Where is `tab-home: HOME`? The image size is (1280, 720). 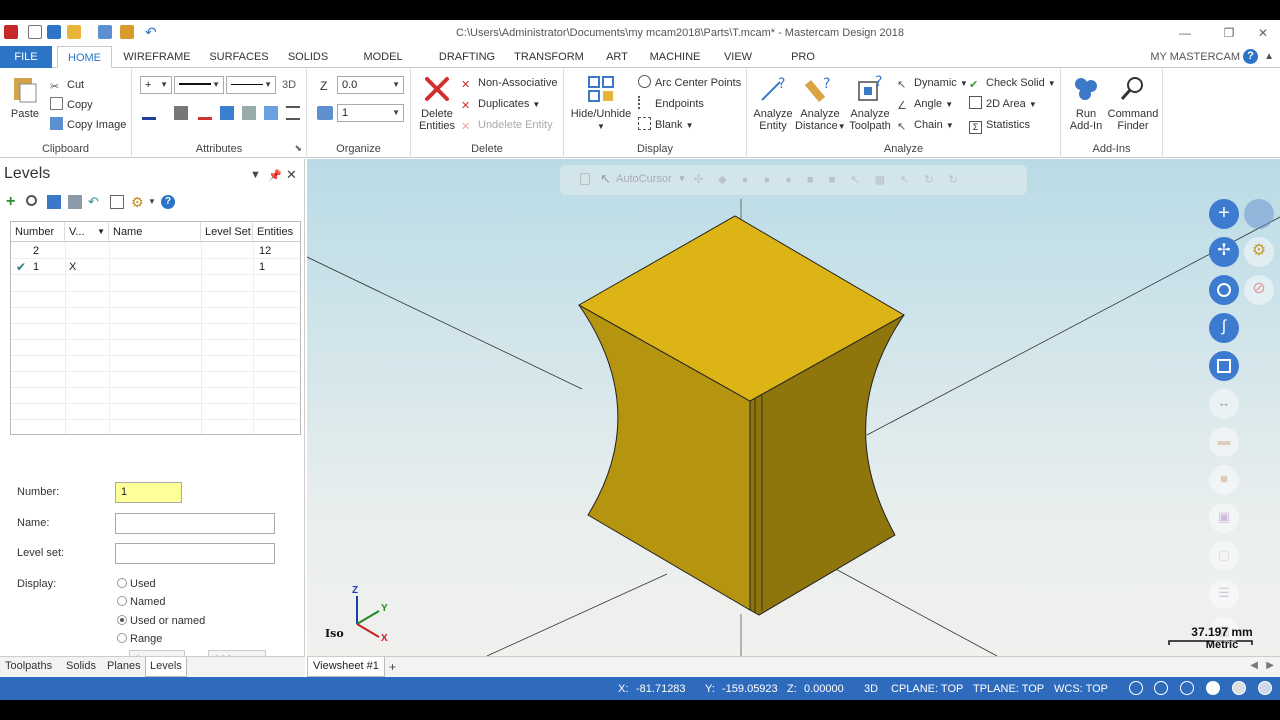 tab-home: HOME is located at coordinates (84, 57).